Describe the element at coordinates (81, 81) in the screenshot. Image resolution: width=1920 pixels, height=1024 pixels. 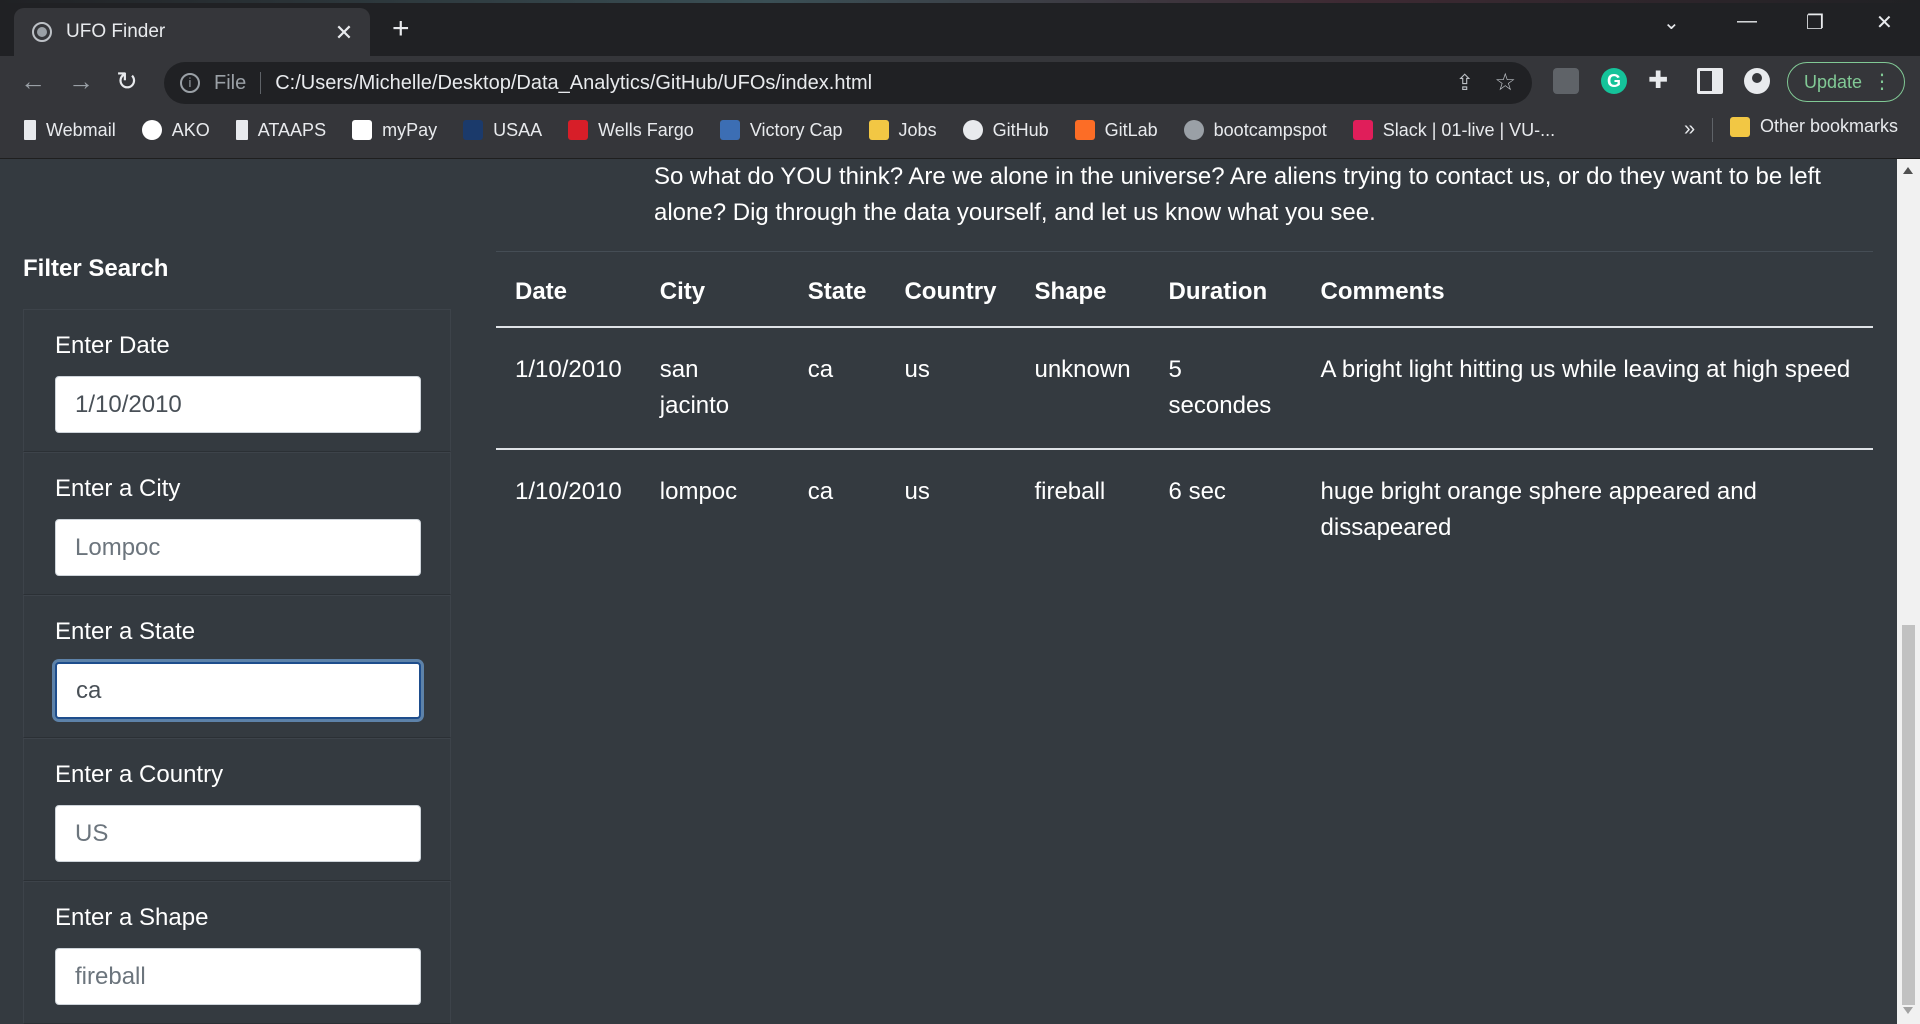
I see `forward-icon: →` at that location.